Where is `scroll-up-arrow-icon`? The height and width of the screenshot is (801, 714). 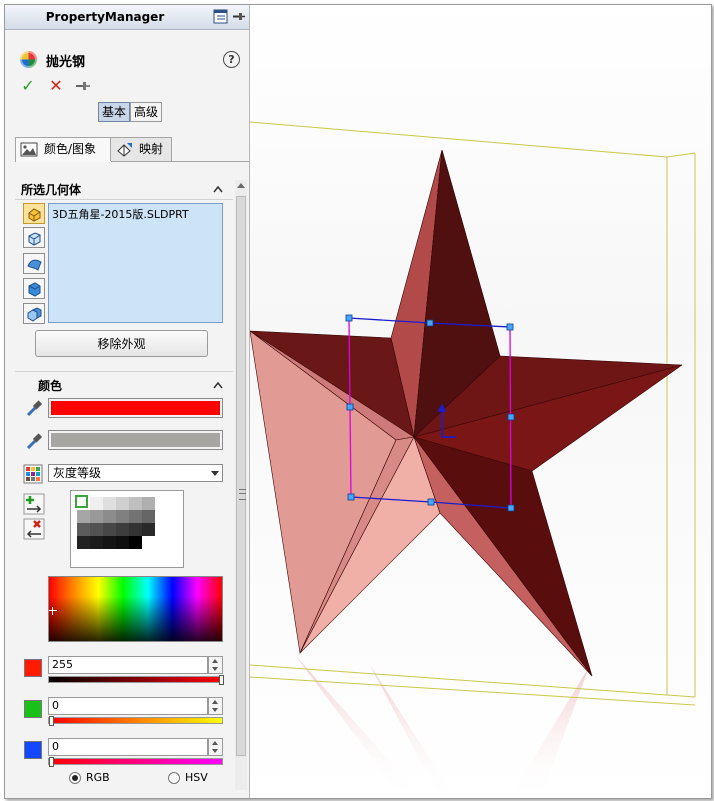
scroll-up-arrow-icon is located at coordinates (241, 185).